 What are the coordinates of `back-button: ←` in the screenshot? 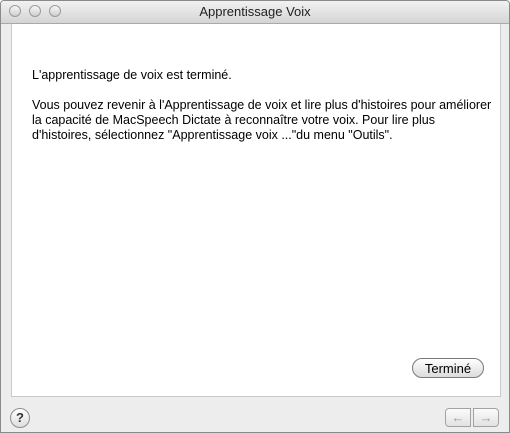 It's located at (458, 417).